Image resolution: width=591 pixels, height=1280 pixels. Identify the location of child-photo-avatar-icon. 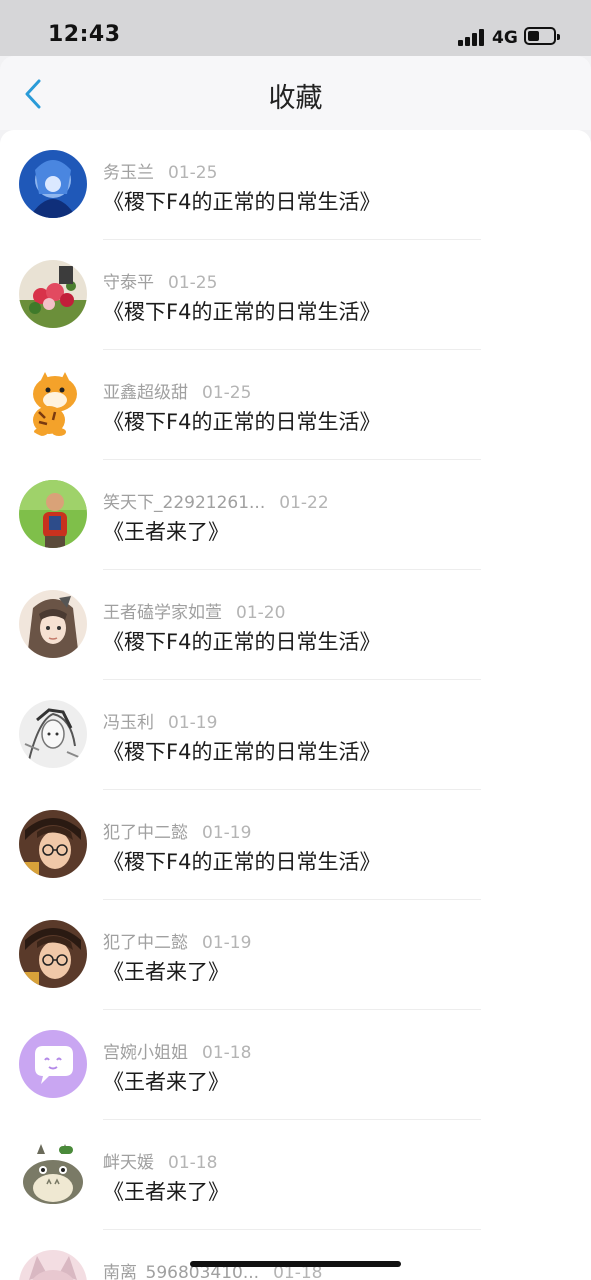
(53, 514).